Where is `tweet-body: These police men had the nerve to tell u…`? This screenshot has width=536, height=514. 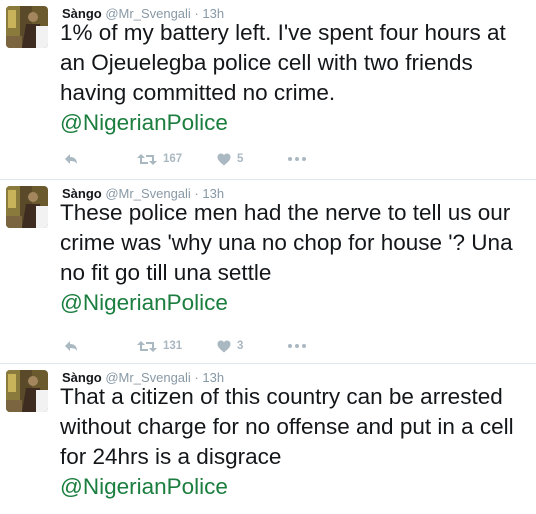 tweet-body: These police men had the nerve to tell u… is located at coordinates (286, 242).